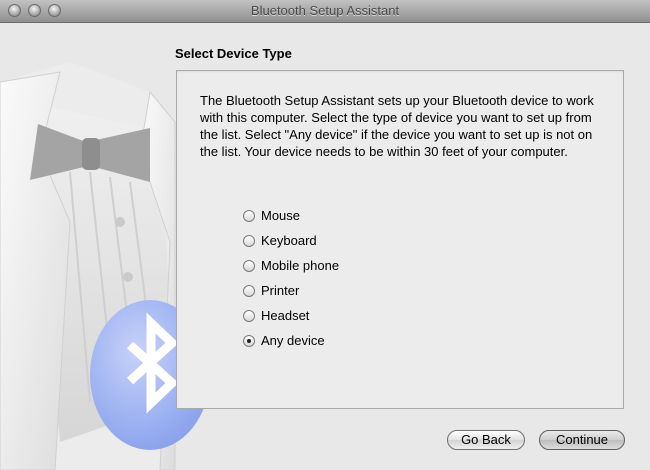 The height and width of the screenshot is (470, 650). I want to click on device-option-label: Headset, so click(285, 315).